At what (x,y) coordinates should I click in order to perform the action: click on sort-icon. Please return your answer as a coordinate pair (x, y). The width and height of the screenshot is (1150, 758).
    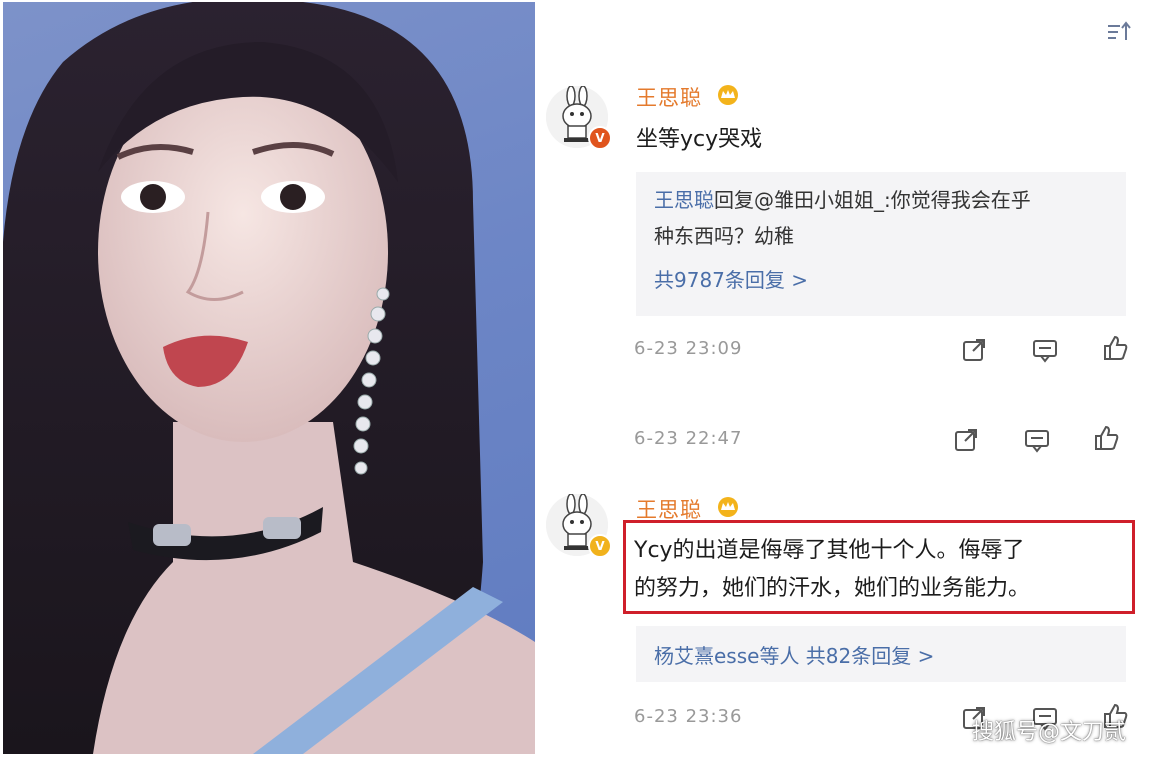
    Looking at the image, I should click on (1119, 32).